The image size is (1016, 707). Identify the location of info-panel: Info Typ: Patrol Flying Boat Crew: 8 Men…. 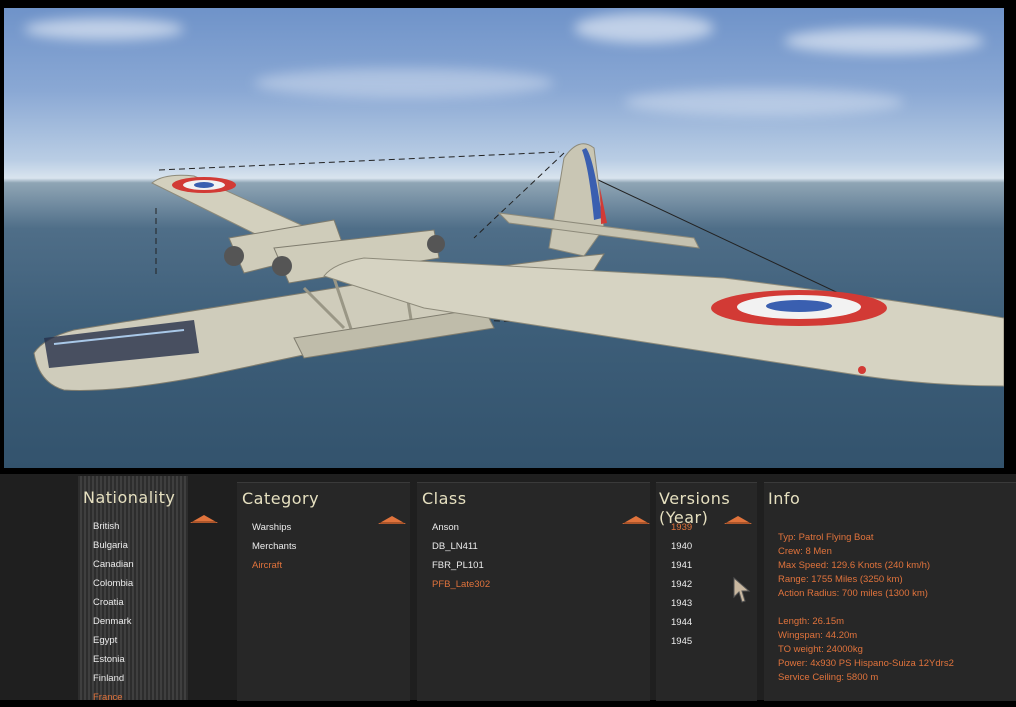
(890, 591).